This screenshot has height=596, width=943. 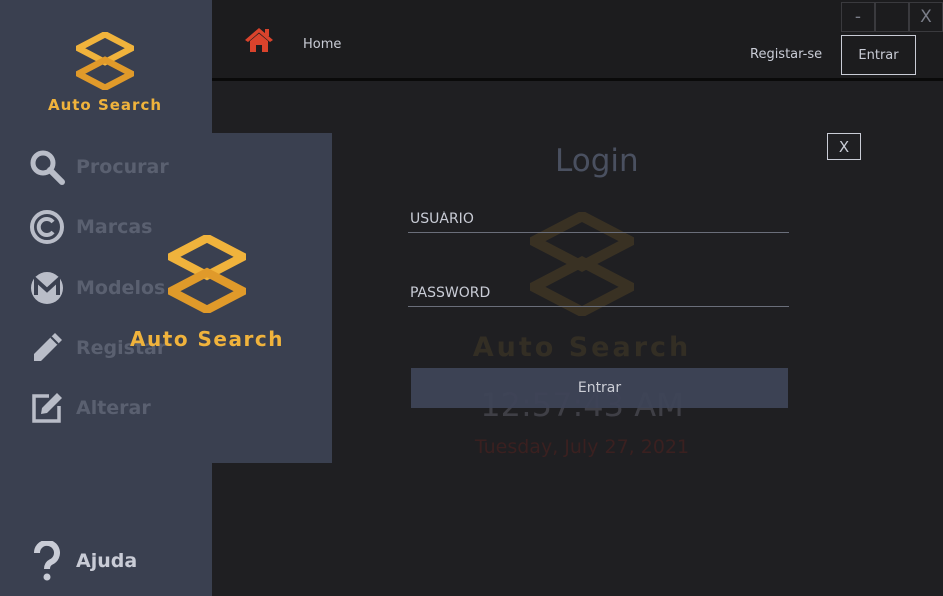 I want to click on sidebar-help-label: Ajuda, so click(x=107, y=561).